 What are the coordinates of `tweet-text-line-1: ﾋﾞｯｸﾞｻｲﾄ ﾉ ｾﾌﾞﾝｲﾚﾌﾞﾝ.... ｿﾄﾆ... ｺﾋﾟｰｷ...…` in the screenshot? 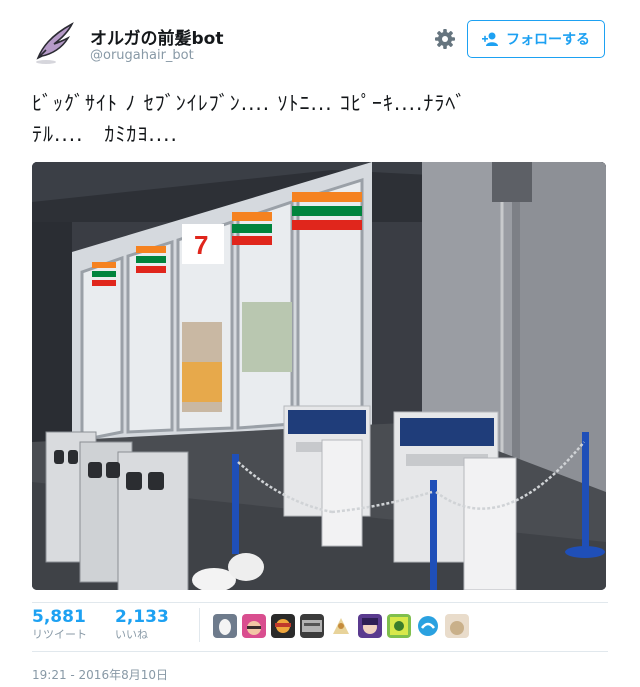 It's located at (249, 103).